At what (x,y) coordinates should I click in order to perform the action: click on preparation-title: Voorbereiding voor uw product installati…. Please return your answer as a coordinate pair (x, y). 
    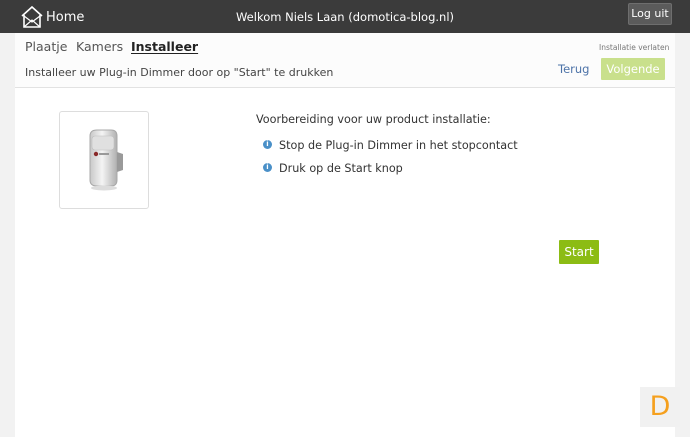
    Looking at the image, I should click on (373, 119).